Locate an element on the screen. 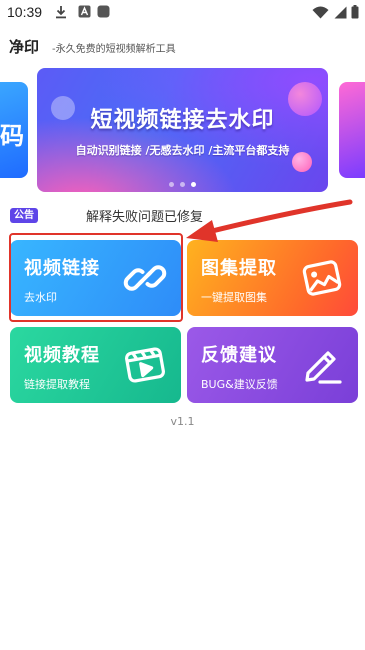 The image size is (365, 650). next-banner-card is located at coordinates (352, 130).